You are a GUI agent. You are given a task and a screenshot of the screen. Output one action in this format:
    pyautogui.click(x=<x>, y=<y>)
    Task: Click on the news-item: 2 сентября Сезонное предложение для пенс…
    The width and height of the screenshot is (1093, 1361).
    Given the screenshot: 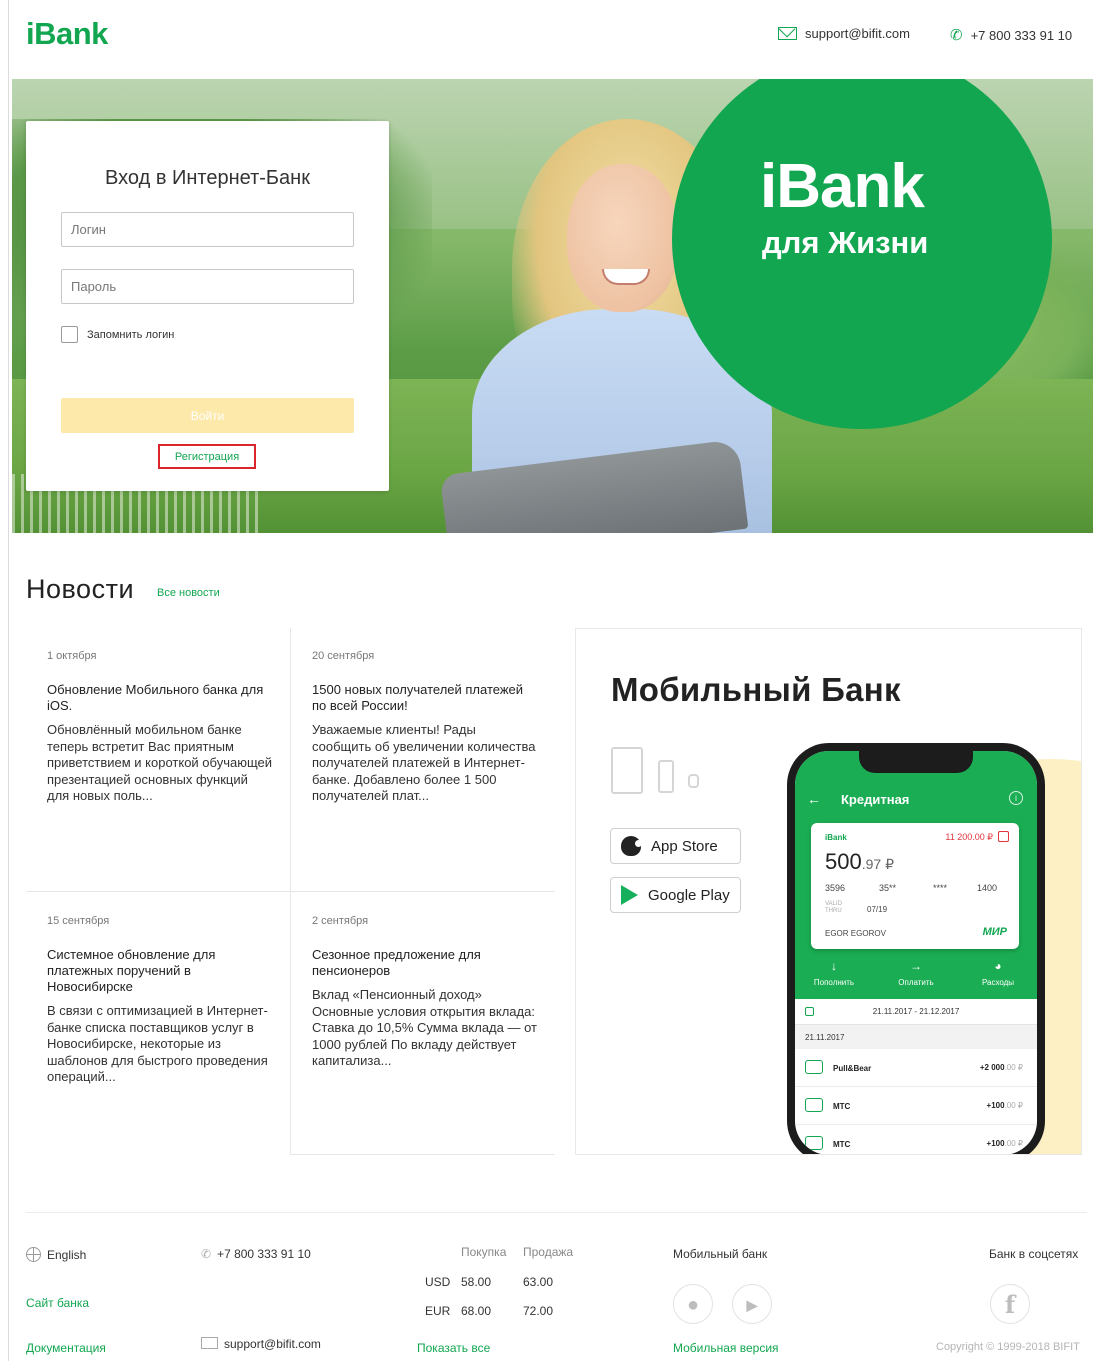 What is the action you would take?
    pyautogui.click(x=424, y=992)
    